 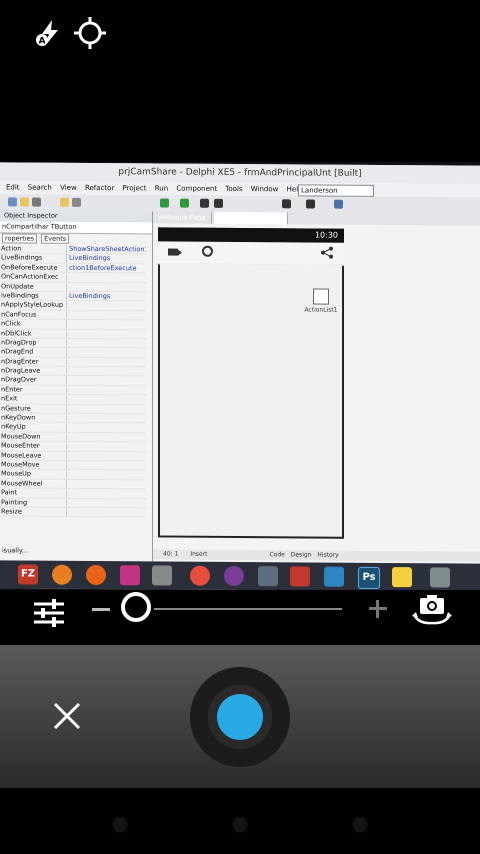 What do you see at coordinates (11, 248) in the screenshot?
I see `inspector-row-key: Action` at bounding box center [11, 248].